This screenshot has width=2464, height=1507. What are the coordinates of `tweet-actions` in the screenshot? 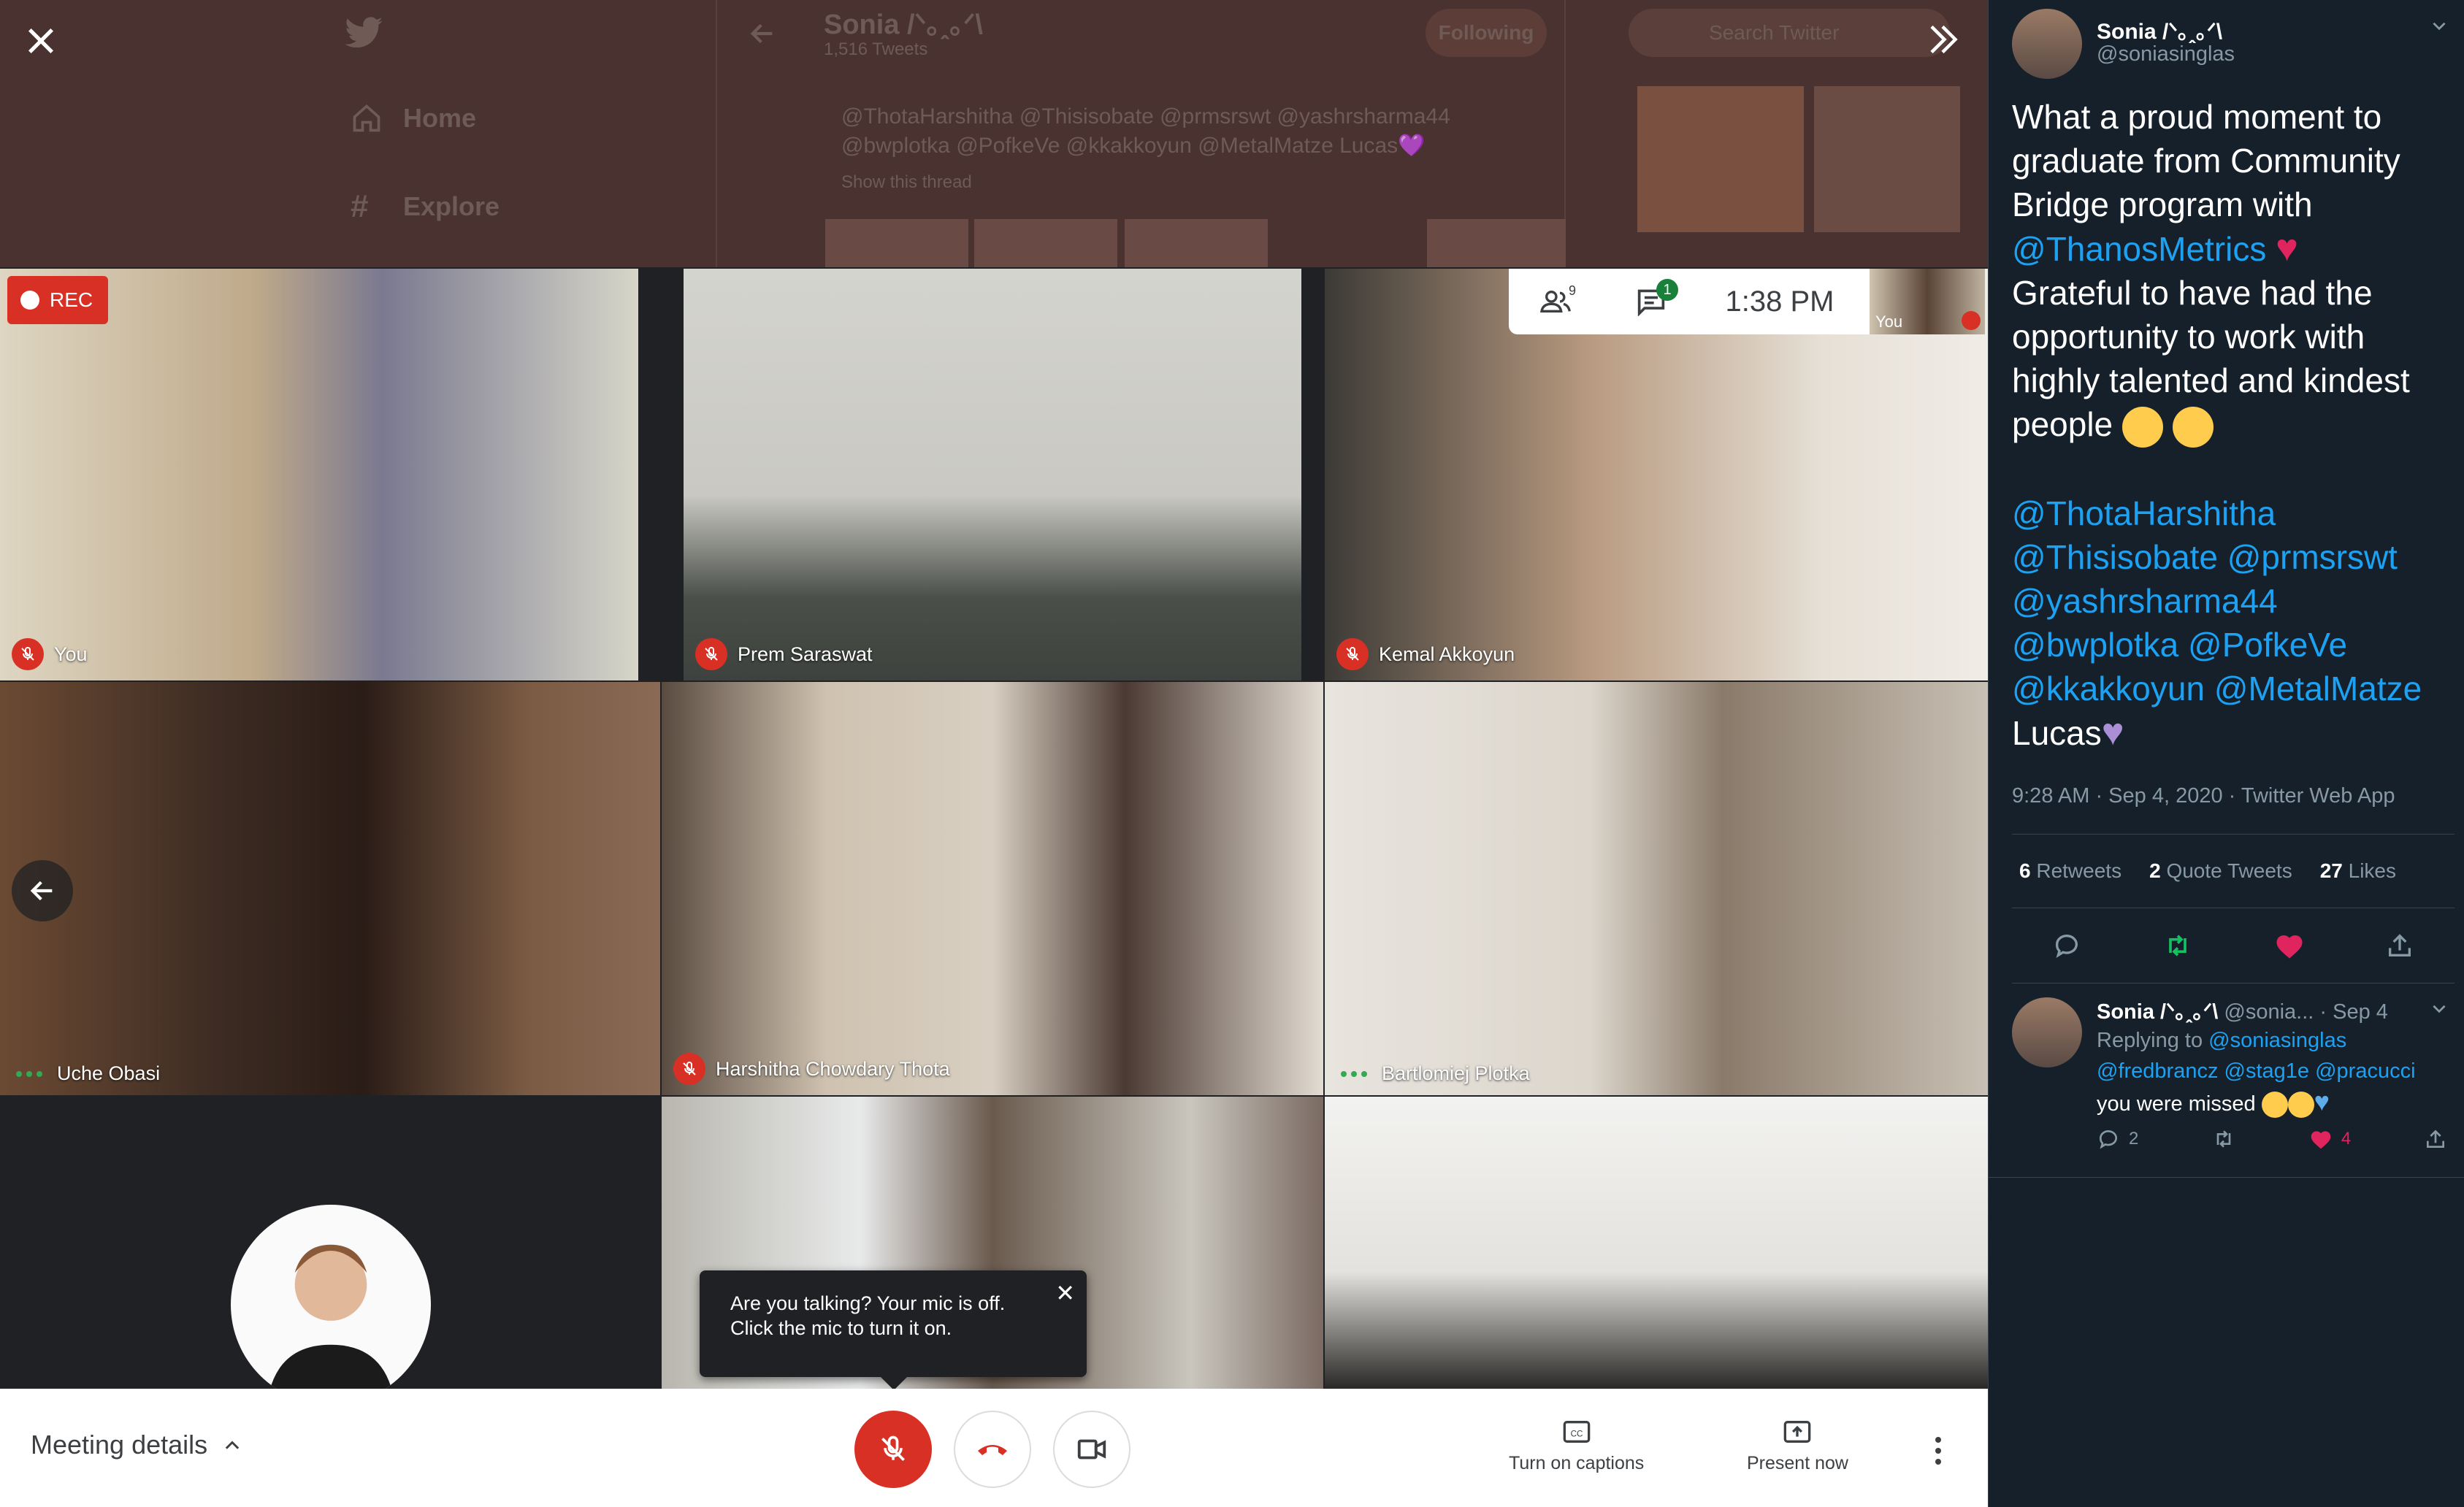 It's located at (2233, 945).